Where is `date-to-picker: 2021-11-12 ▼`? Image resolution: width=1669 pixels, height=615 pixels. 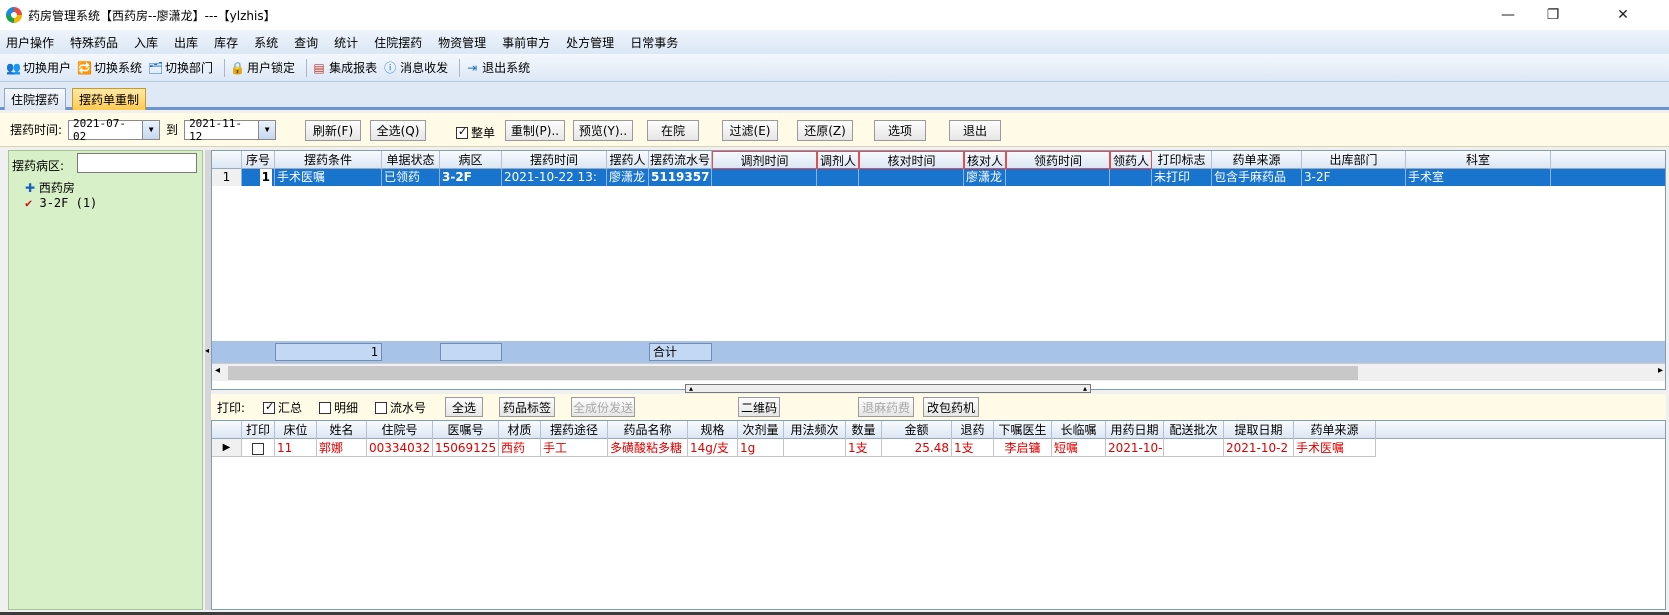 date-to-picker: 2021-11-12 ▼ is located at coordinates (230, 130).